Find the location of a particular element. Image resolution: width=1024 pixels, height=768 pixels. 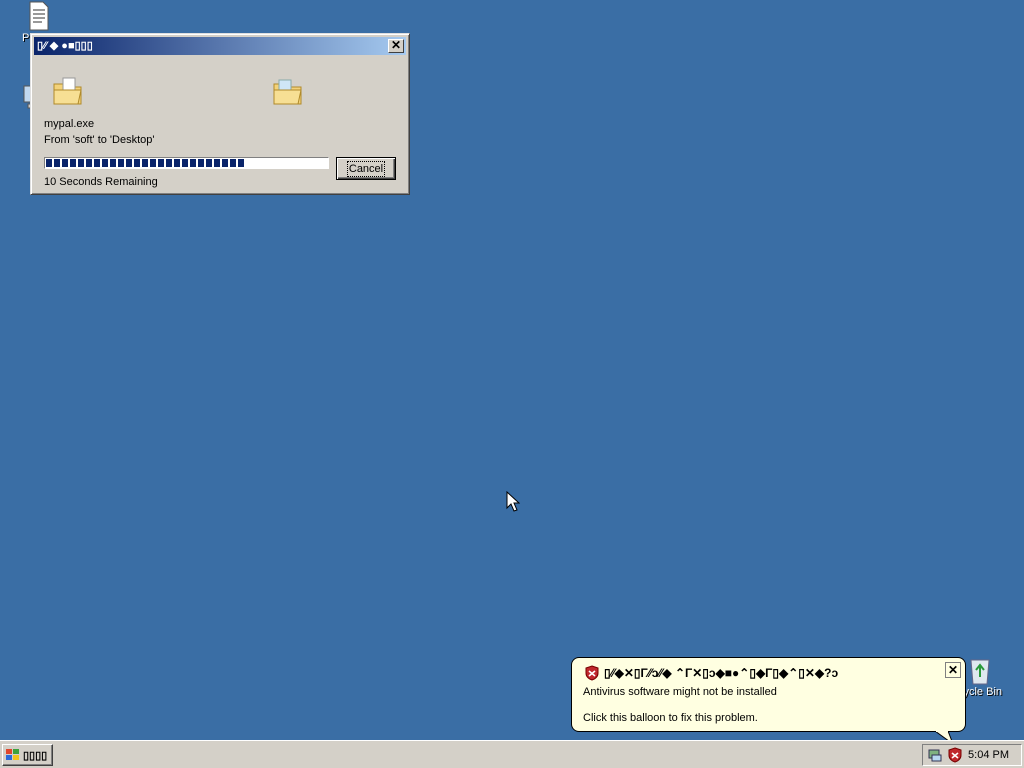

network-tray-icon is located at coordinates (935, 755).